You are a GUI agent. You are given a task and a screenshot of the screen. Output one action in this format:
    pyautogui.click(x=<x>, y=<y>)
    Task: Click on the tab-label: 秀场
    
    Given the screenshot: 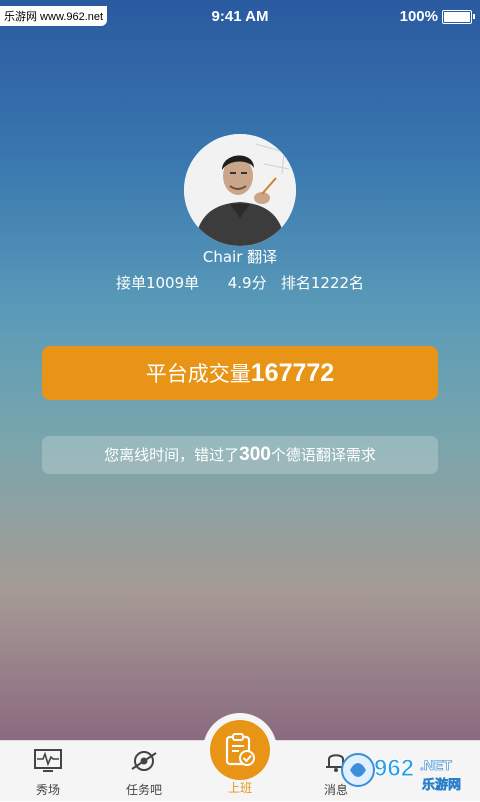 What is the action you would take?
    pyautogui.click(x=47, y=790)
    